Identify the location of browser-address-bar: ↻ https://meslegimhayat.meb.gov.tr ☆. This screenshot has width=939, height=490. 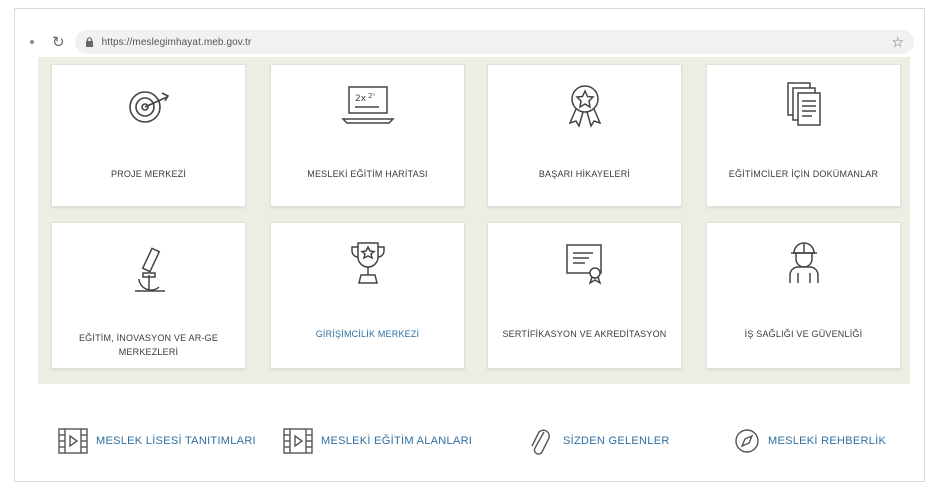
(469, 42).